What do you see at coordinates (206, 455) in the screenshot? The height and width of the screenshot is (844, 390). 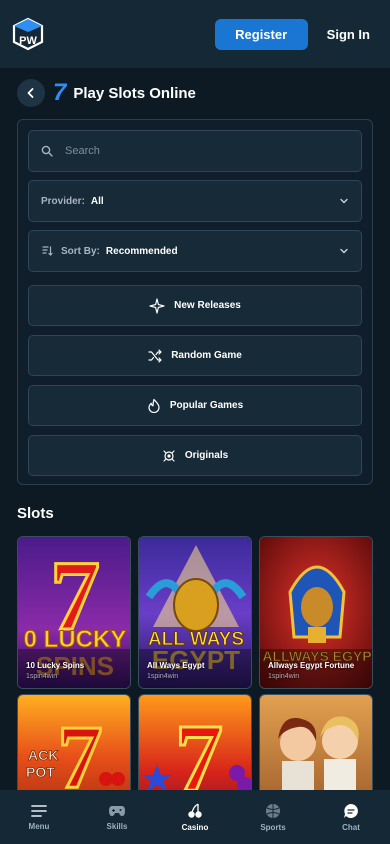 I see `originals-label: Originals` at bounding box center [206, 455].